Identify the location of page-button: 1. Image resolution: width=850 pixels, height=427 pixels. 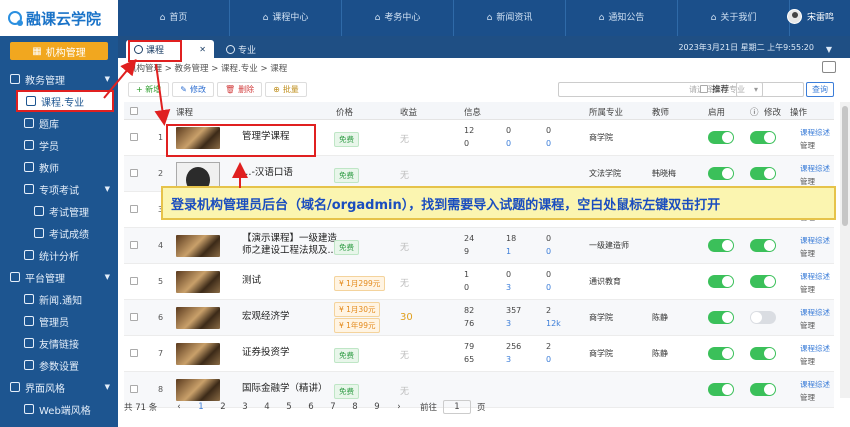
(201, 407).